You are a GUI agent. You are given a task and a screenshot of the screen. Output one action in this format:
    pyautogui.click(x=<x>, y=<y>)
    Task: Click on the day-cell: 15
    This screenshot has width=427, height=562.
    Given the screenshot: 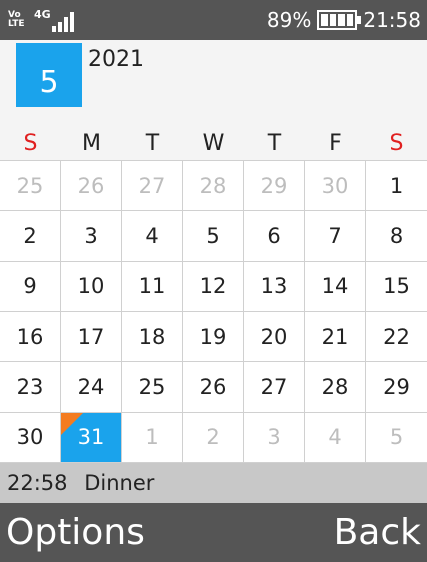 What is the action you would take?
    pyautogui.click(x=396, y=286)
    